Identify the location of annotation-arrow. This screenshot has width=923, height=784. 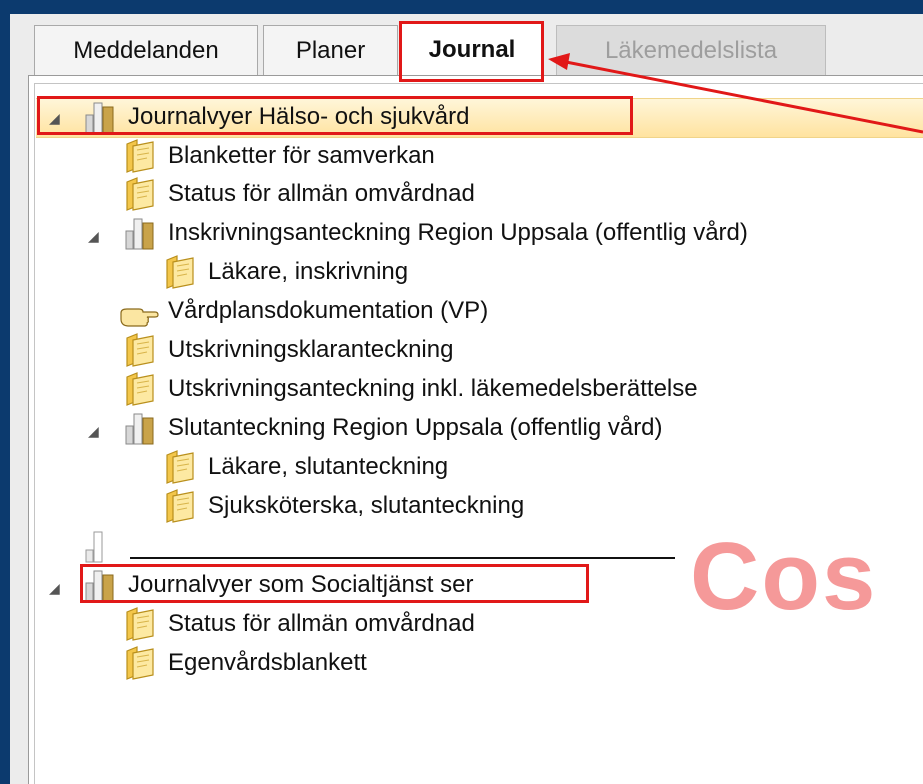
(735, 93).